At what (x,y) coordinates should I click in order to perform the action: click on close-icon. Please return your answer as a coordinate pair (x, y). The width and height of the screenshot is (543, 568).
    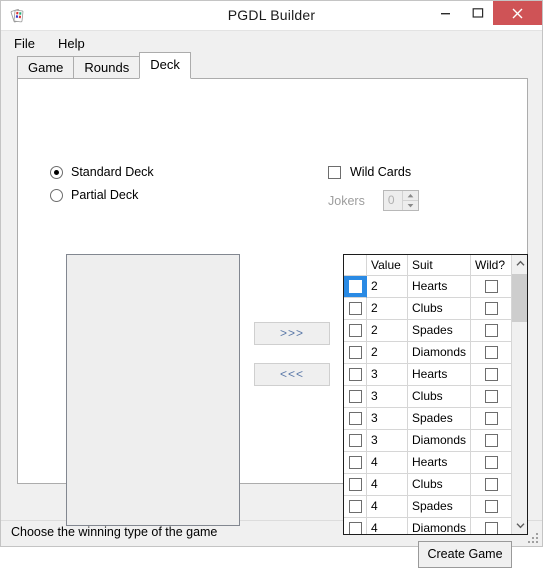
    Looking at the image, I should click on (517, 13).